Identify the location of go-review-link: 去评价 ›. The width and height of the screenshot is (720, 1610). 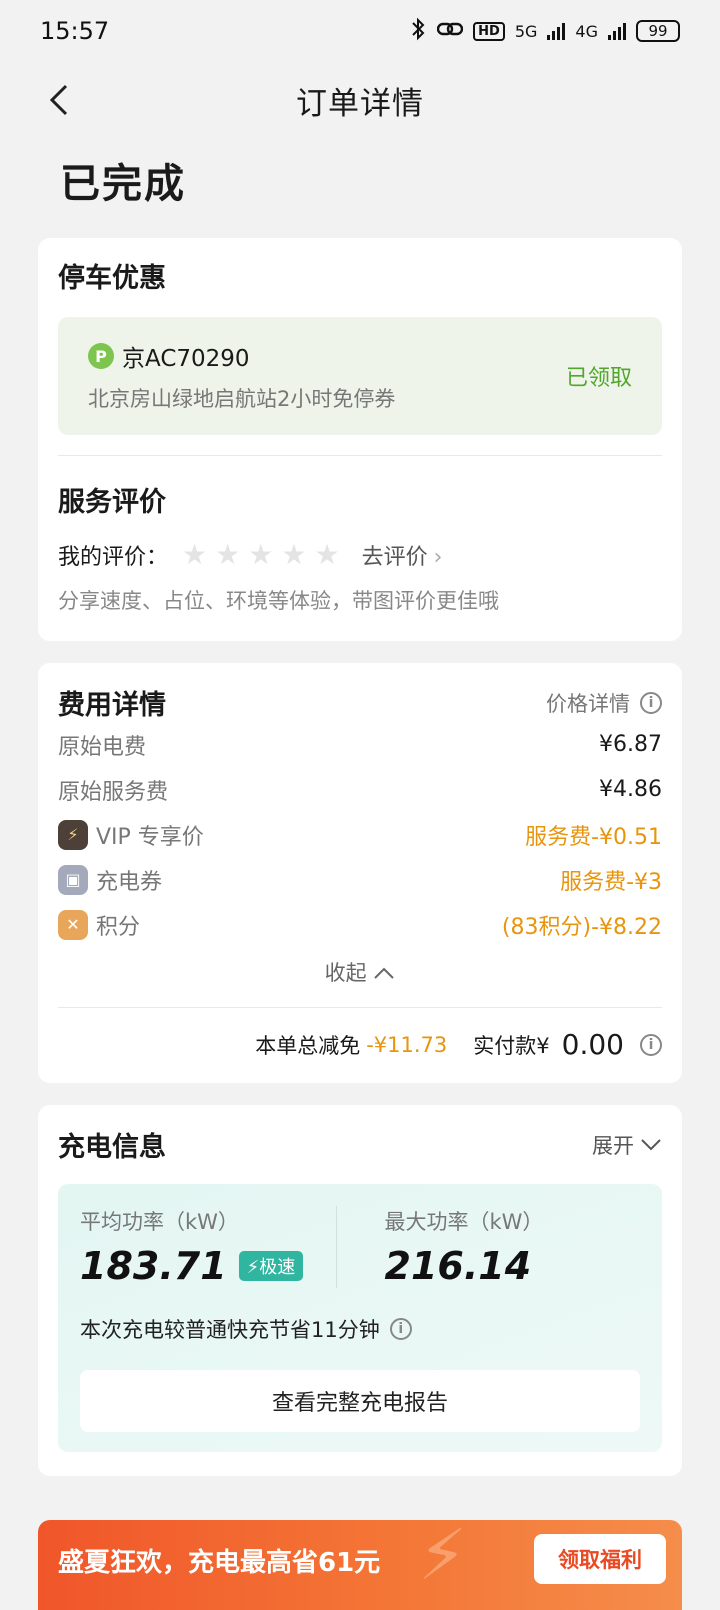
(402, 555).